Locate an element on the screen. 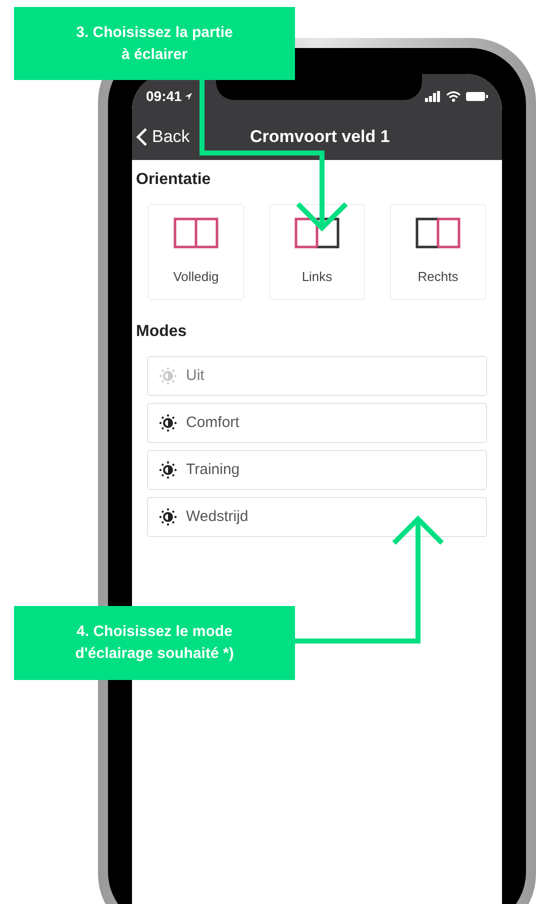 The image size is (536, 904). section-heading: Orientatie is located at coordinates (174, 180).